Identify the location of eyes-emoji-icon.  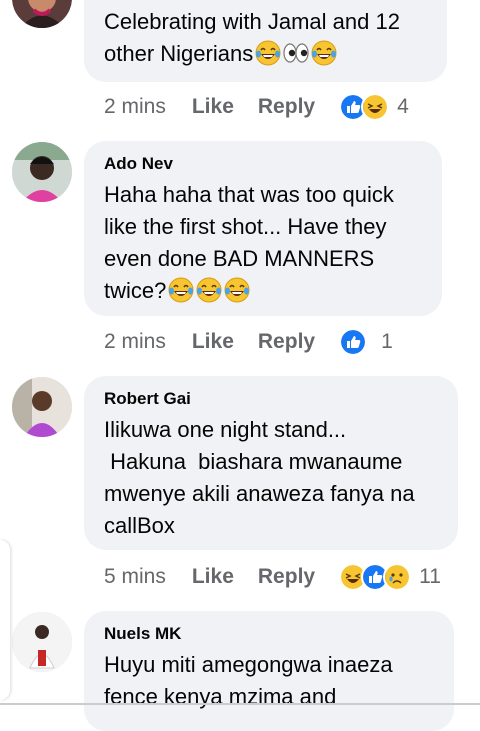
(295, 53).